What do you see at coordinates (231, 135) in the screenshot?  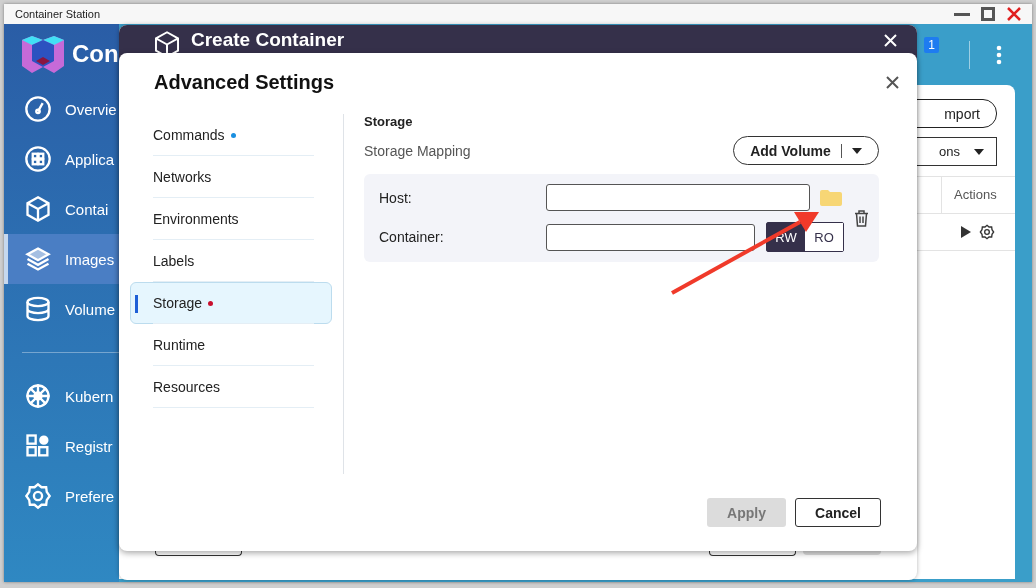 I see `settings-nav-item: Commands` at bounding box center [231, 135].